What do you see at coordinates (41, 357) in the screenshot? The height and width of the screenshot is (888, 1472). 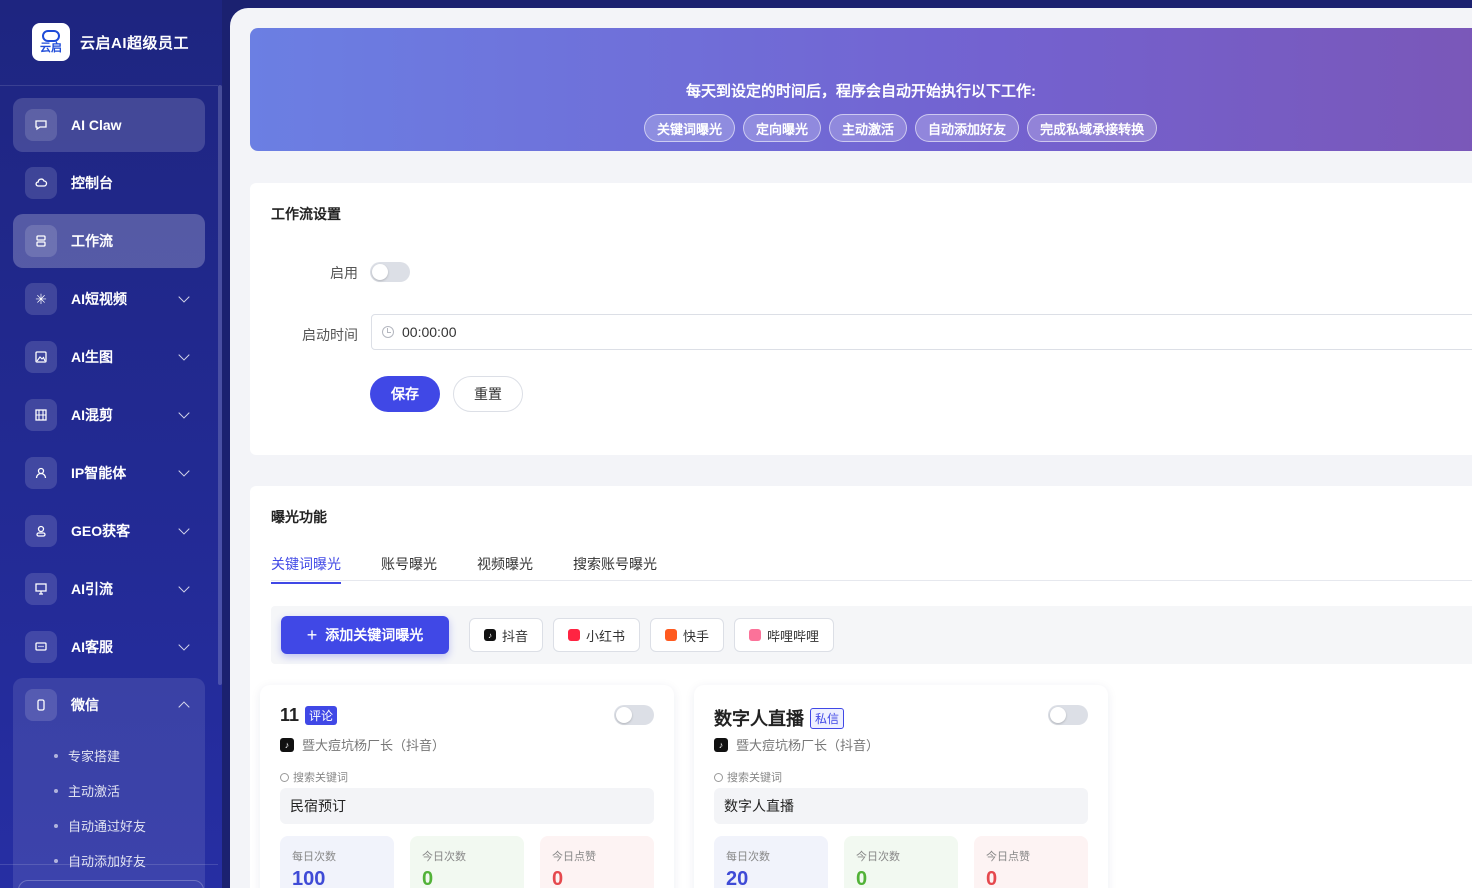 I see `image-icon` at bounding box center [41, 357].